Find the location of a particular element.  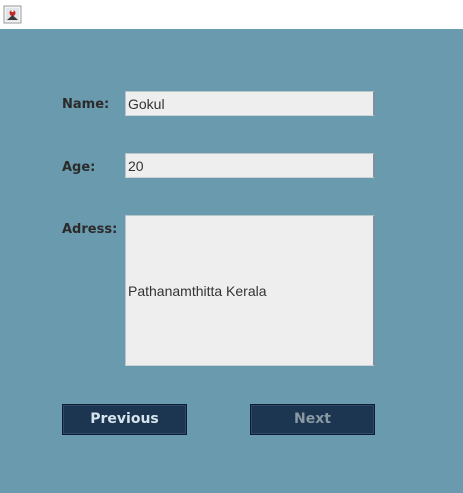

name-label: Name: is located at coordinates (86, 104).